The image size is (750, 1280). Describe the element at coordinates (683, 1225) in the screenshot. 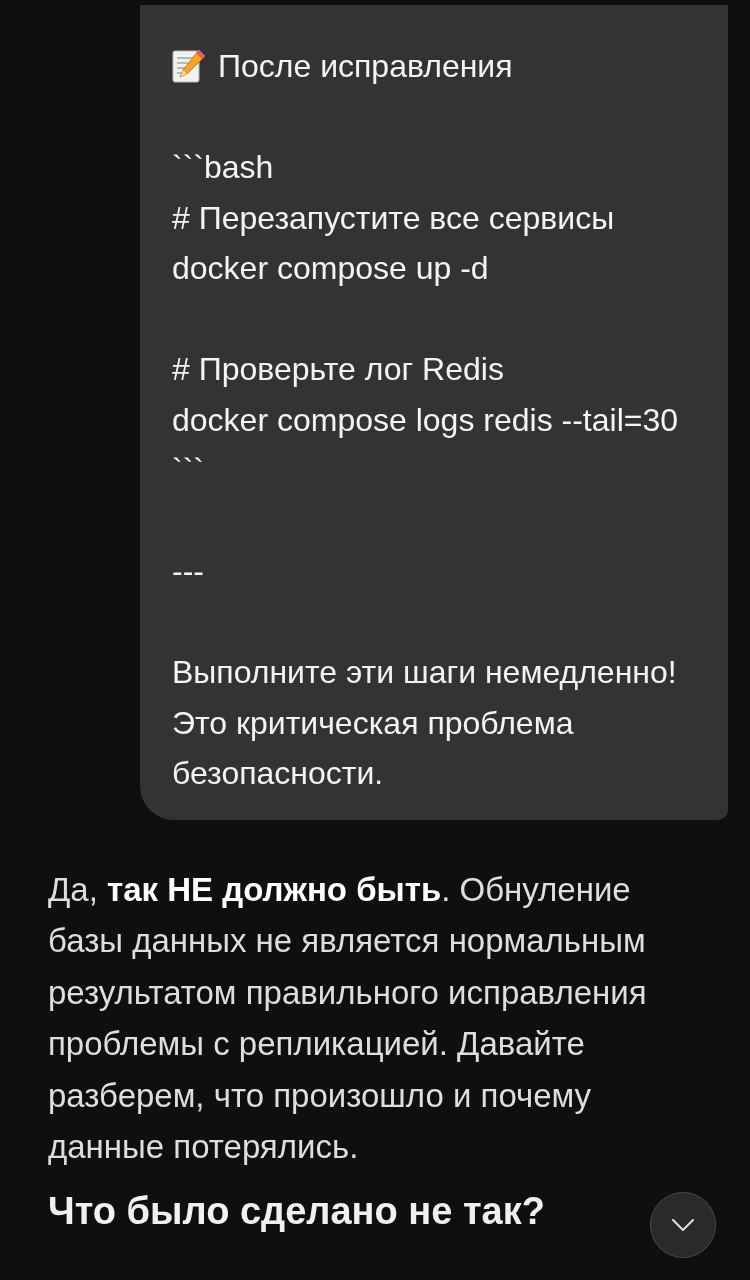

I see `chevron-down-icon` at that location.